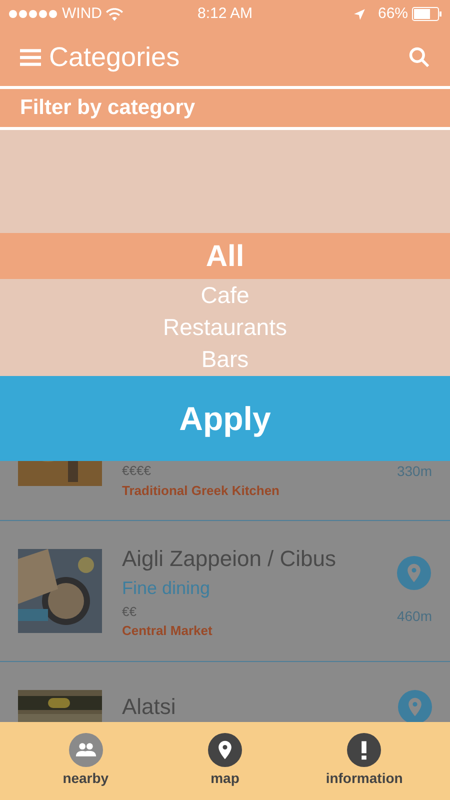  What do you see at coordinates (414, 616) in the screenshot?
I see `place-distance: 460m` at bounding box center [414, 616].